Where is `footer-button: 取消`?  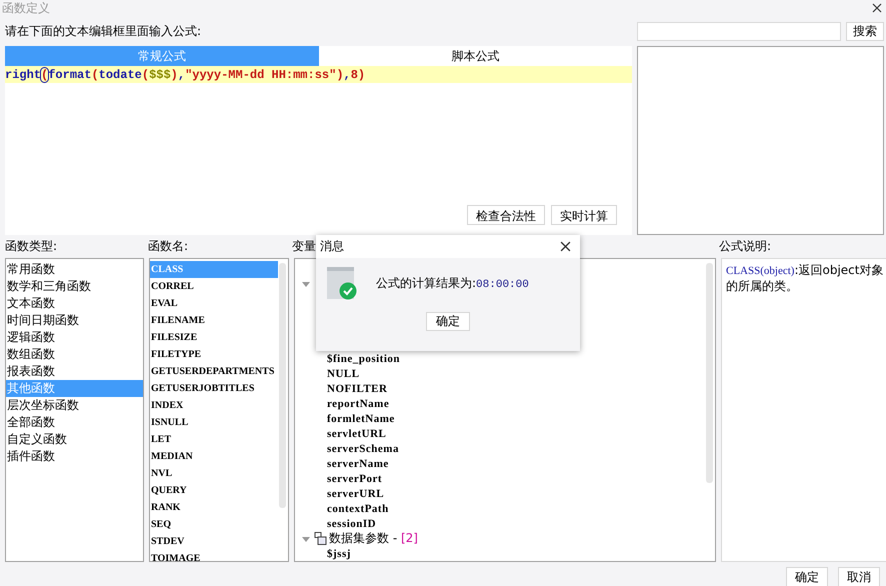 footer-button: 取消 is located at coordinates (859, 576).